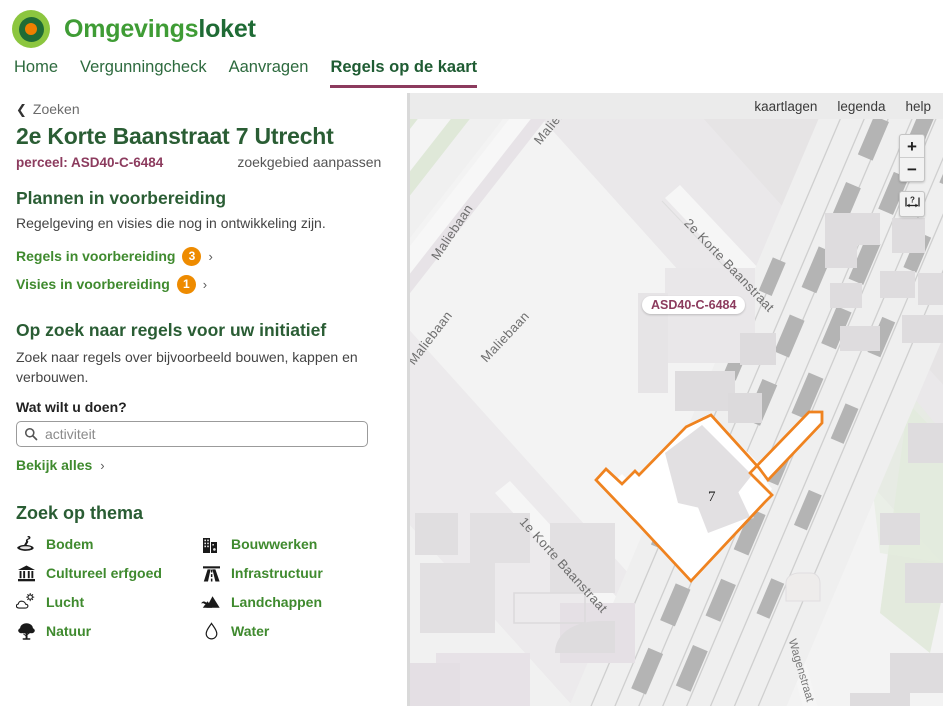 The width and height of the screenshot is (943, 706). What do you see at coordinates (277, 602) in the screenshot?
I see `theme-label: Landchappen` at bounding box center [277, 602].